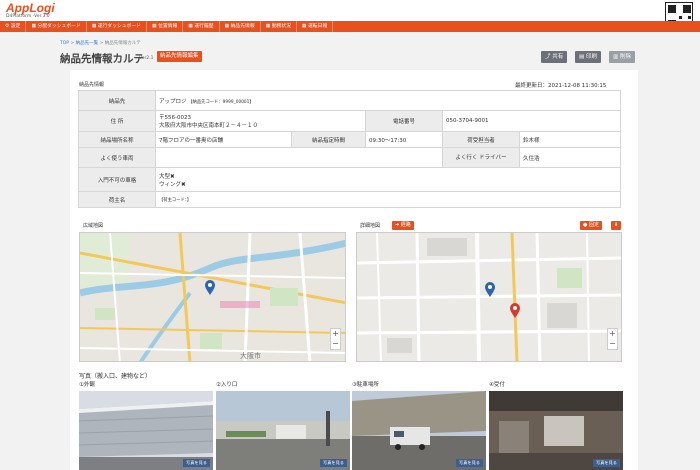  What do you see at coordinates (283, 430) in the screenshot?
I see `photo-entrance: 写真を見る` at bounding box center [283, 430].